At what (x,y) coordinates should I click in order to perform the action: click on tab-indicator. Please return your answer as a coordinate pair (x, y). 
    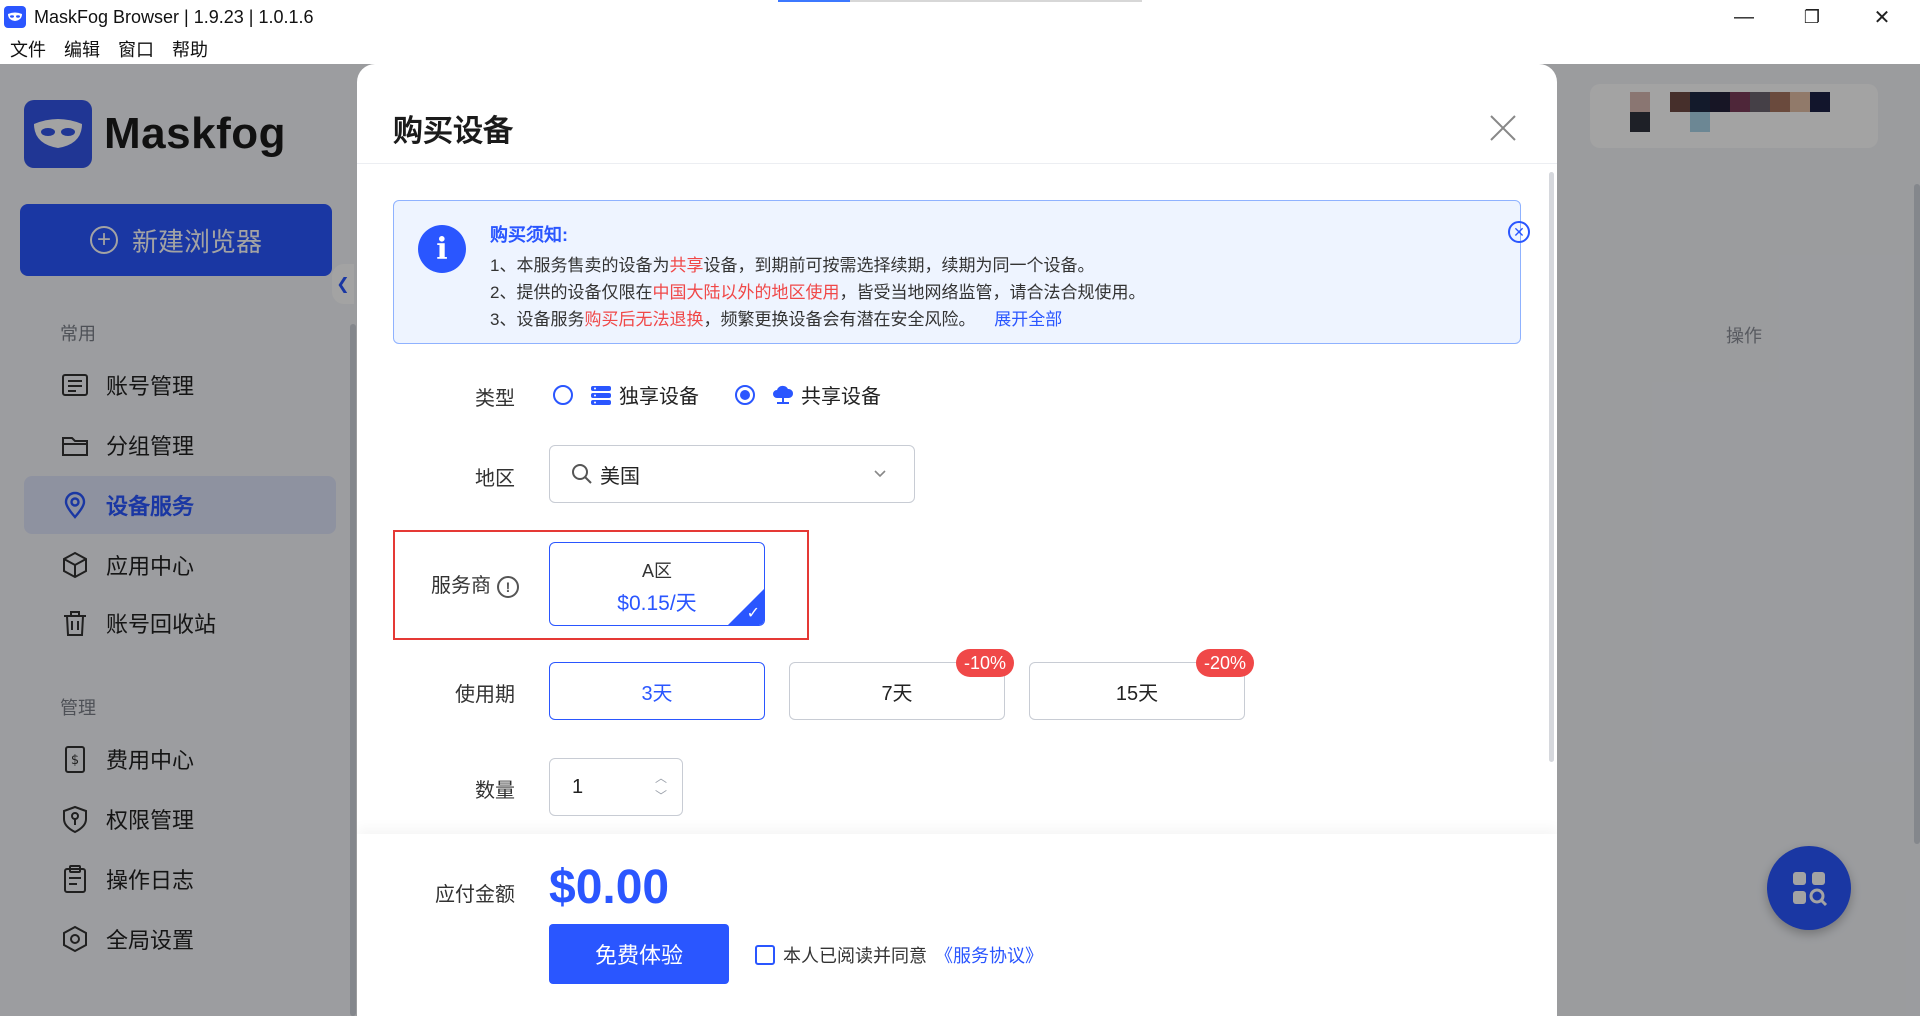
    Looking at the image, I should click on (960, 1).